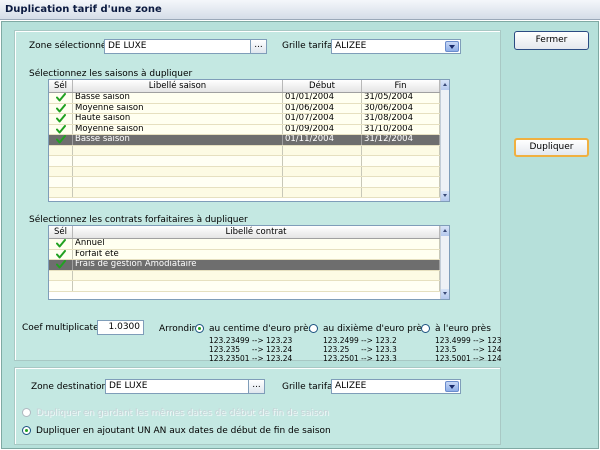  I want to click on col-libelle-saison: Libellé saison, so click(178, 86).